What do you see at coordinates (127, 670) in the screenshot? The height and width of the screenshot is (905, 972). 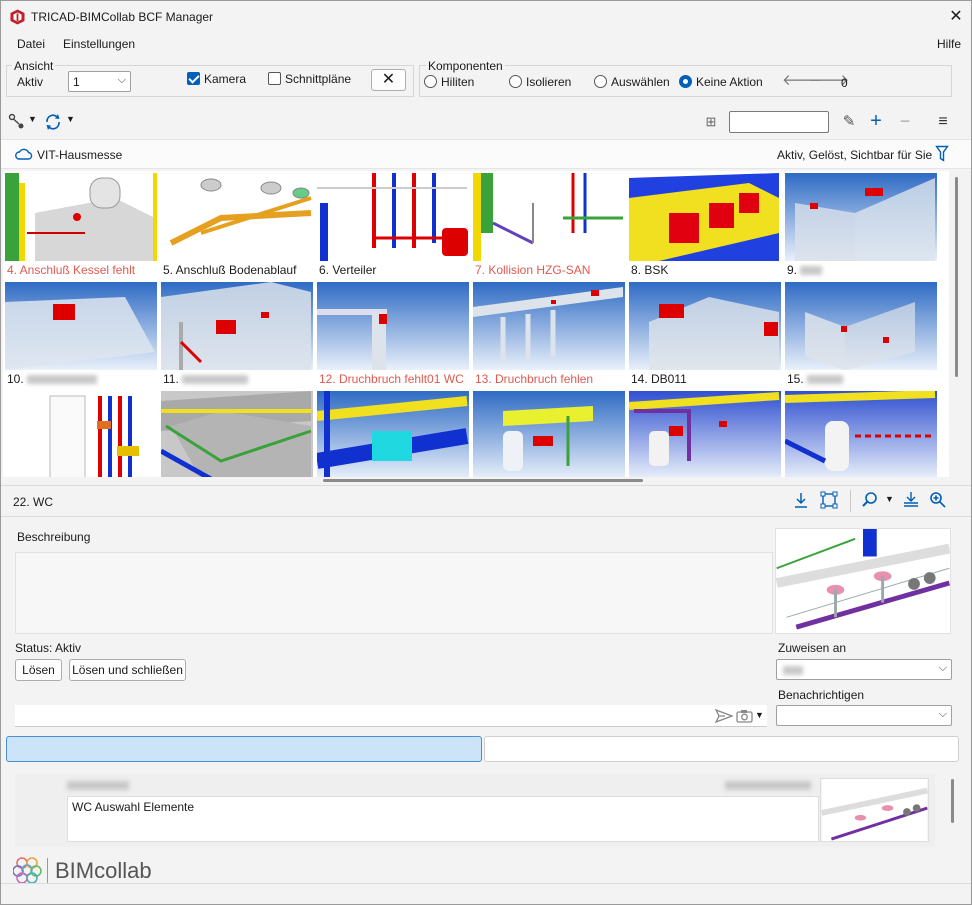 I see `resolve-and-close-button: Lösen und schließen` at bounding box center [127, 670].